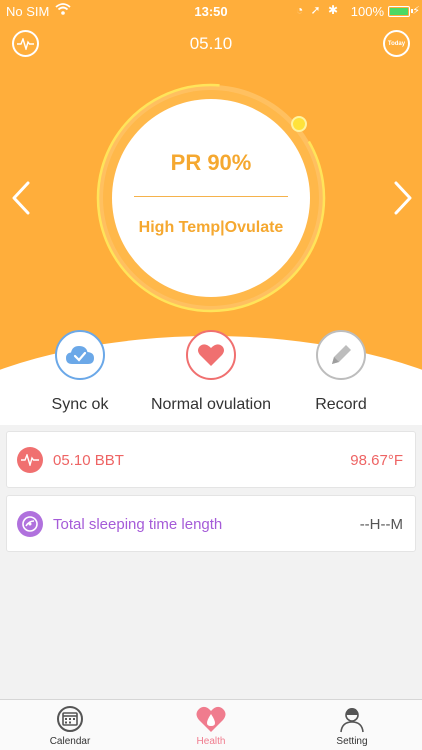 Image resolution: width=422 pixels, height=750 pixels. Describe the element at coordinates (211, 162) in the screenshot. I see `prediction-rate: PR 90%` at that location.